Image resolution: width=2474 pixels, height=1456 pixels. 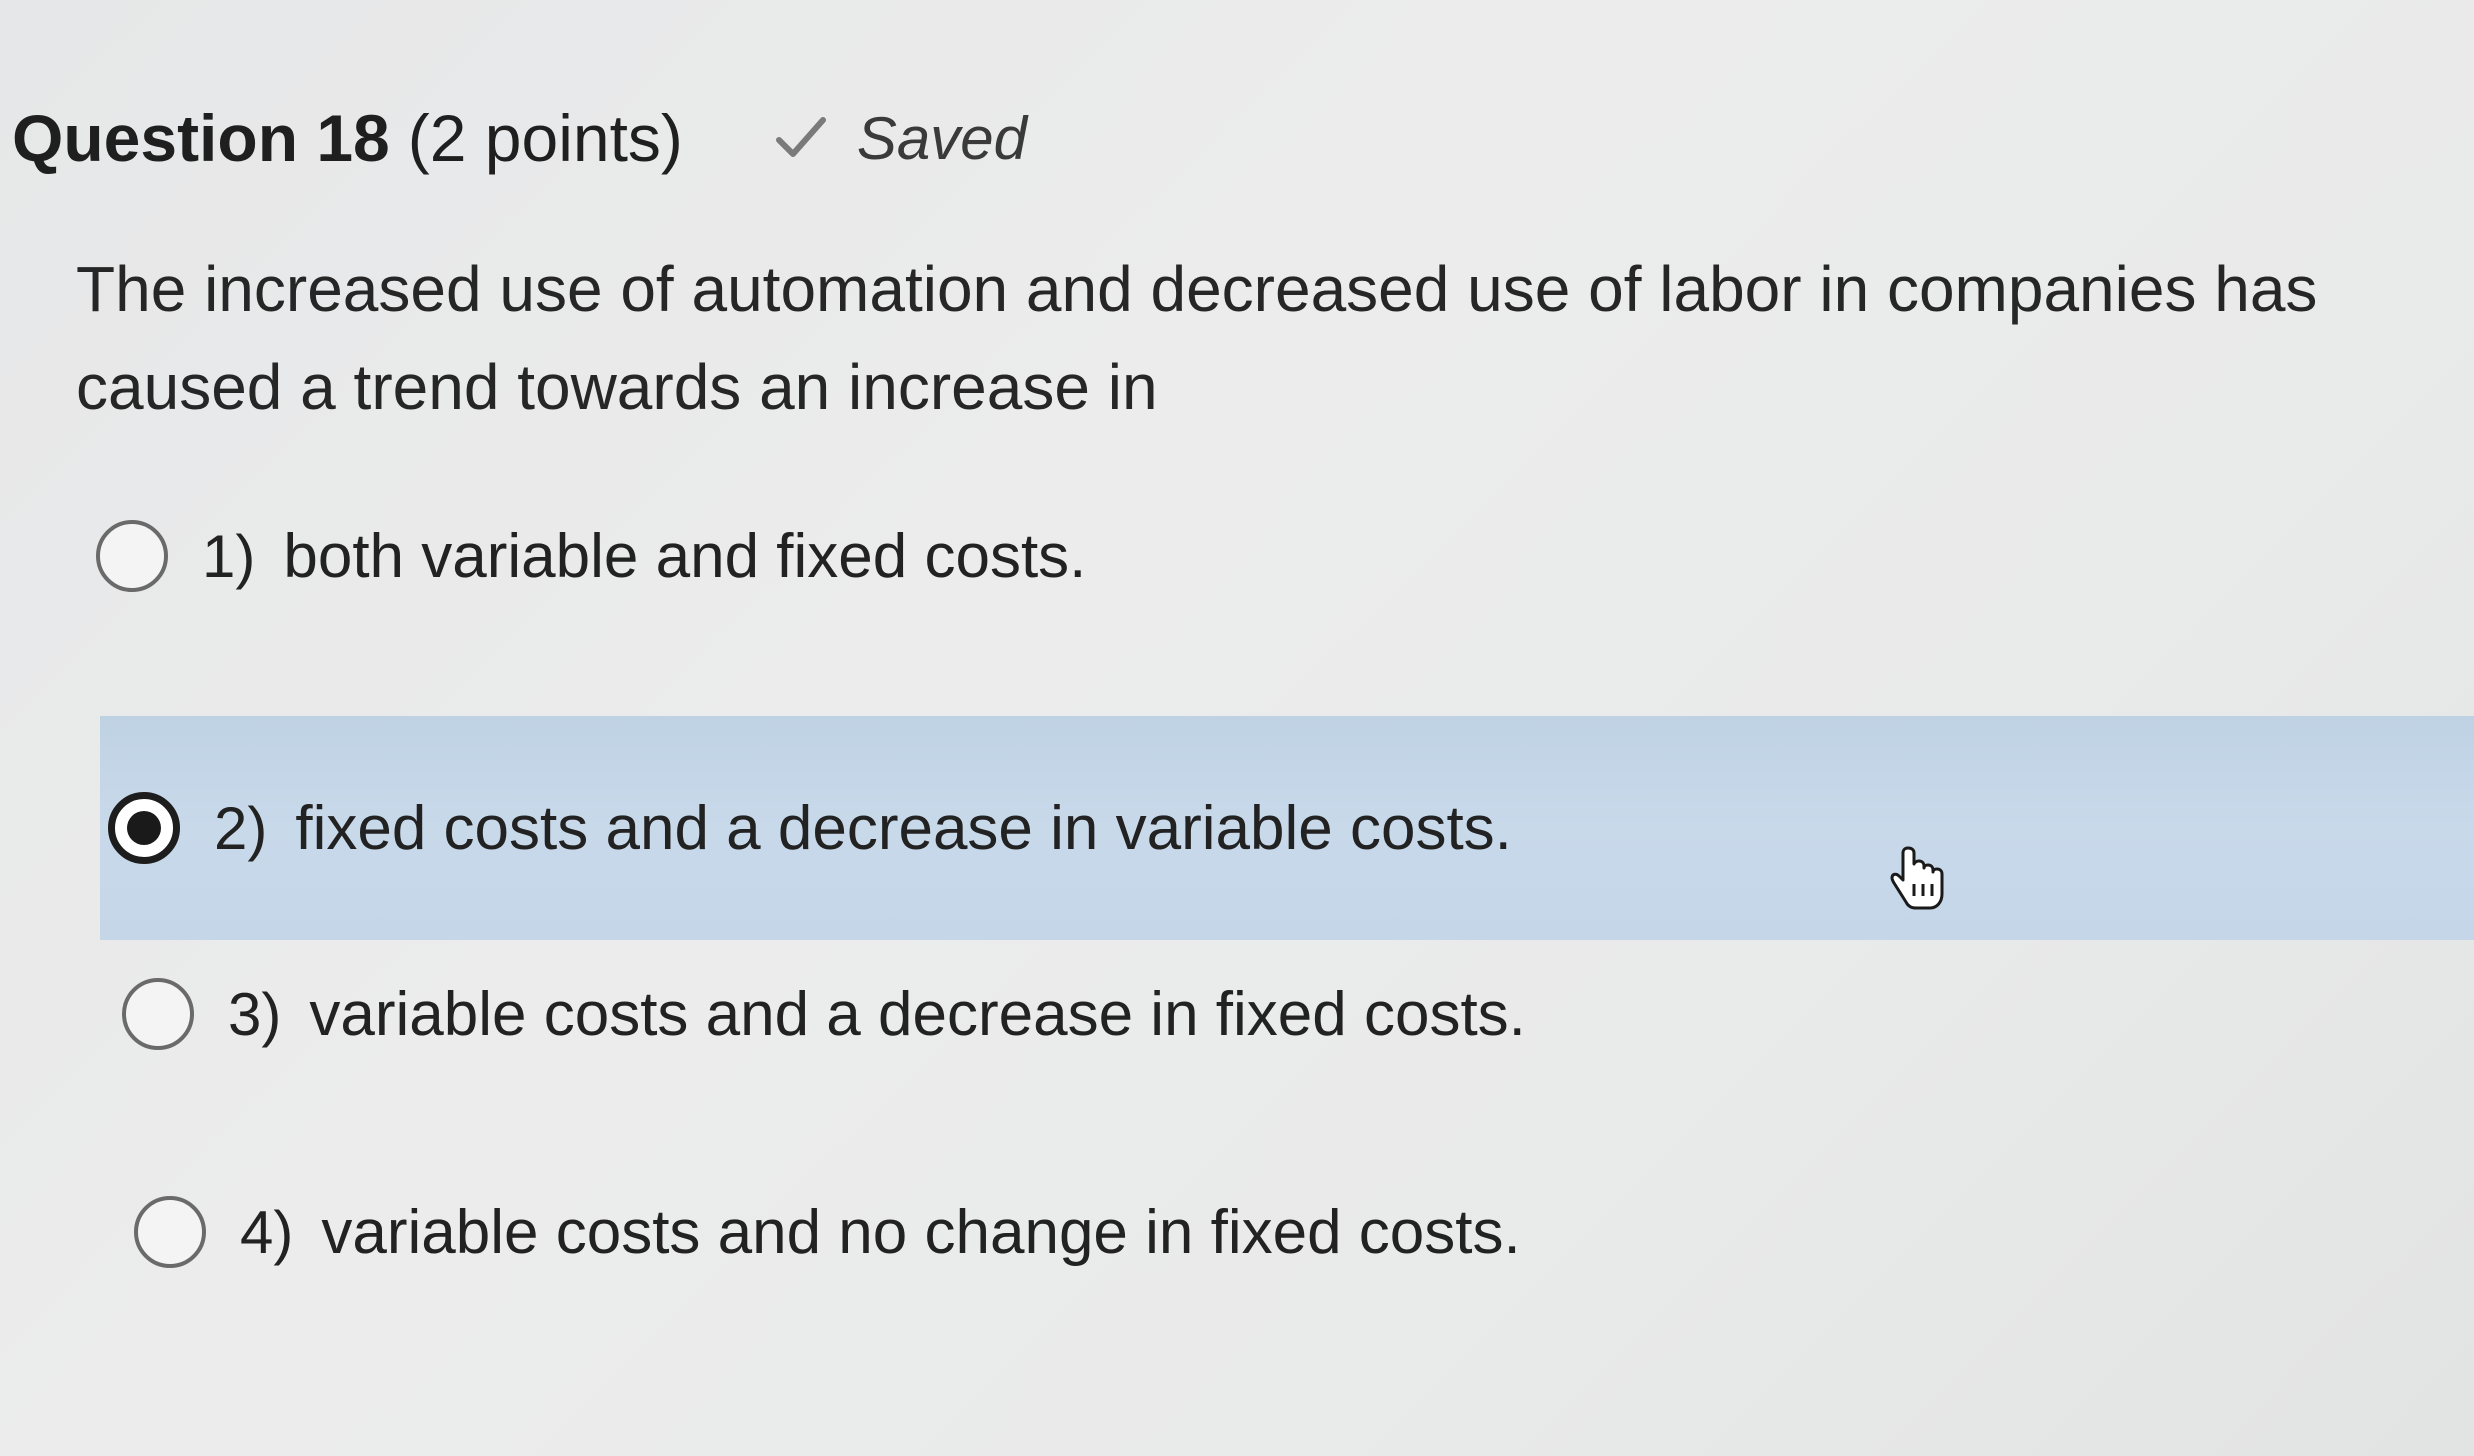 What do you see at coordinates (229, 556) in the screenshot?
I see `option-number: 1)` at bounding box center [229, 556].